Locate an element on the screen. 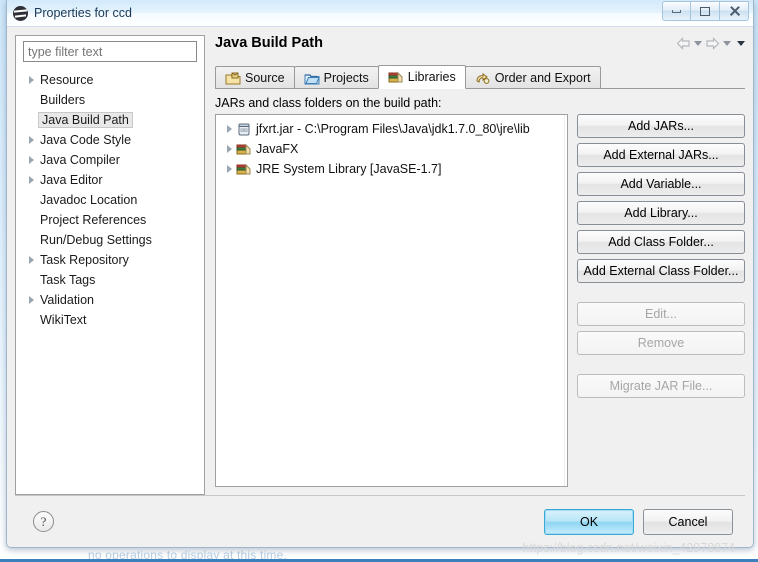 The image size is (758, 562). page-nav-controls is located at coordinates (710, 42).